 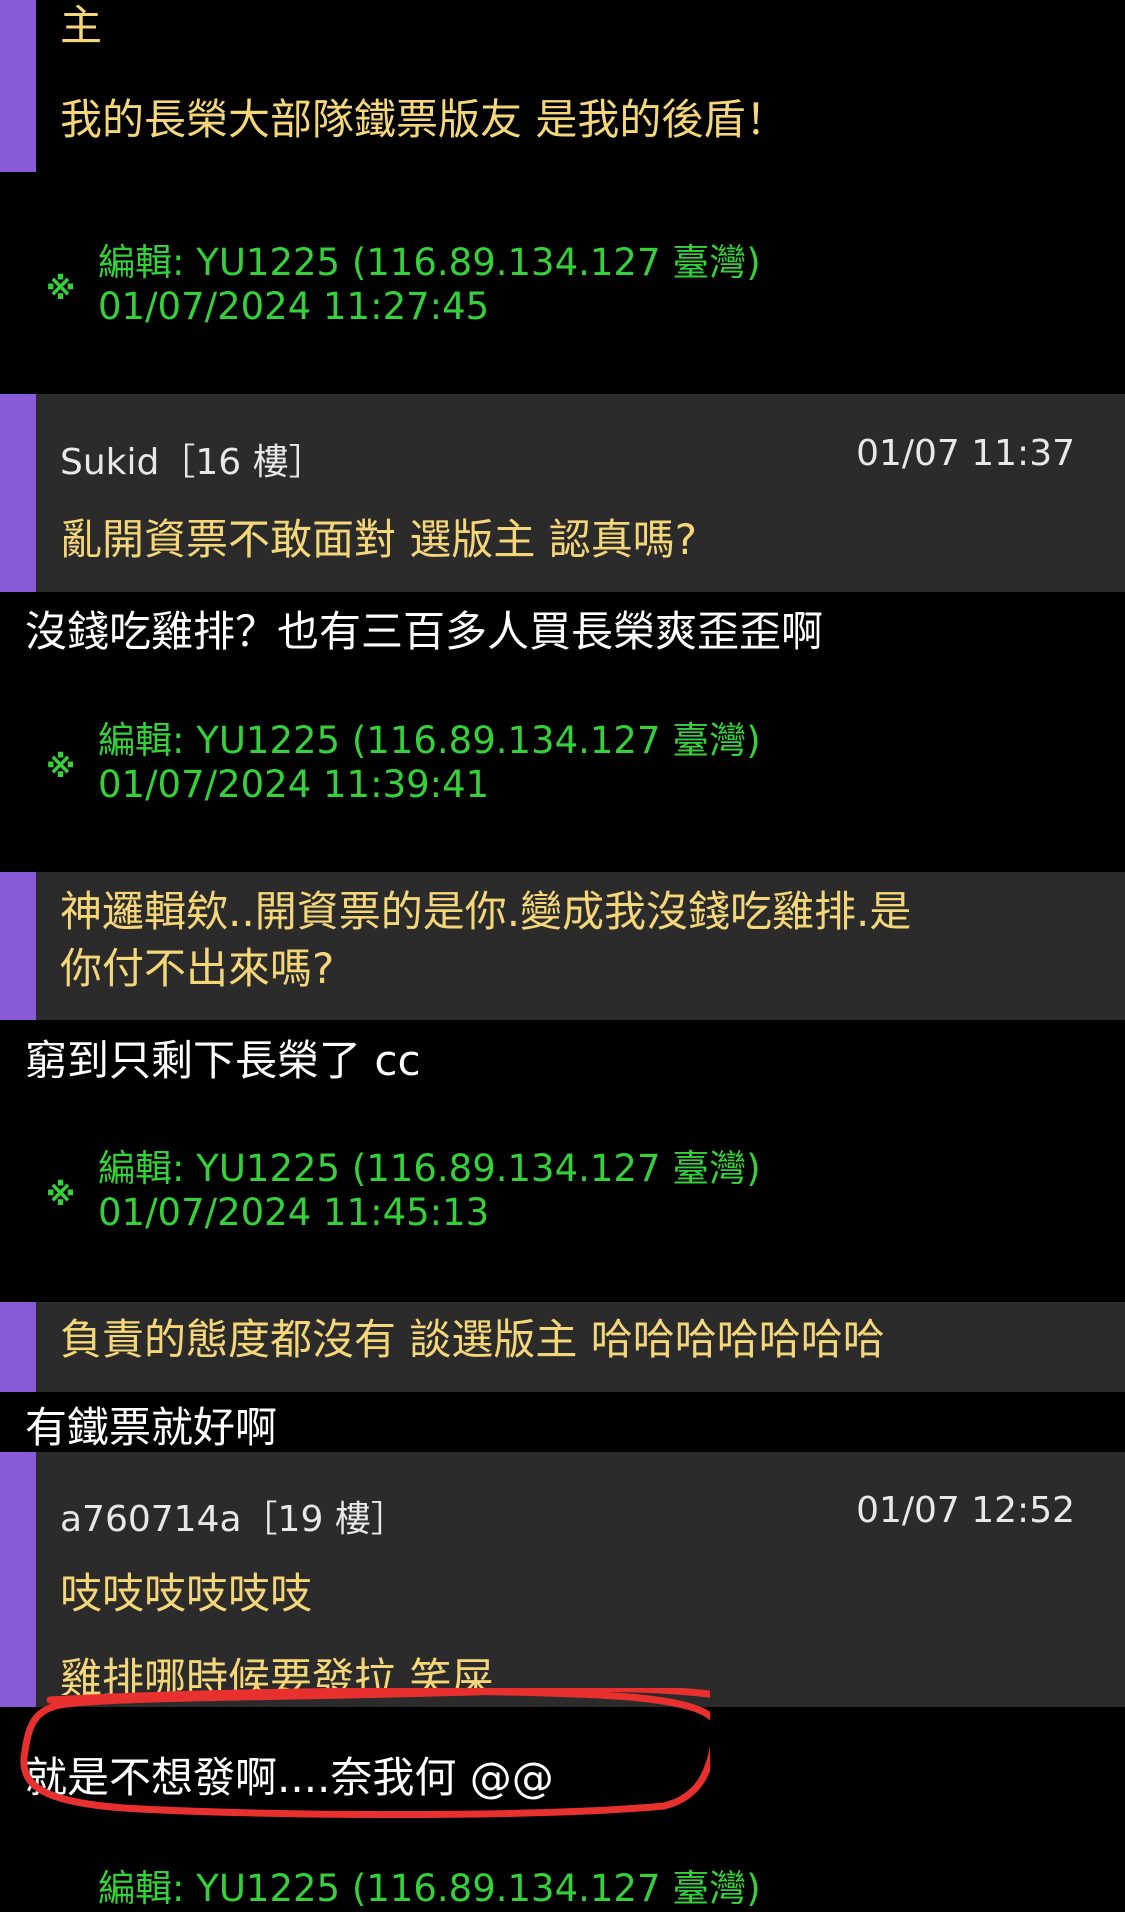 I want to click on post-line-cut: 主, so click(x=81, y=25).